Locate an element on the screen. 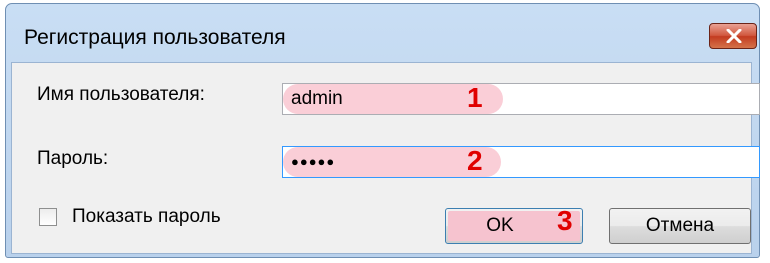  username-value: admin is located at coordinates (317, 98).